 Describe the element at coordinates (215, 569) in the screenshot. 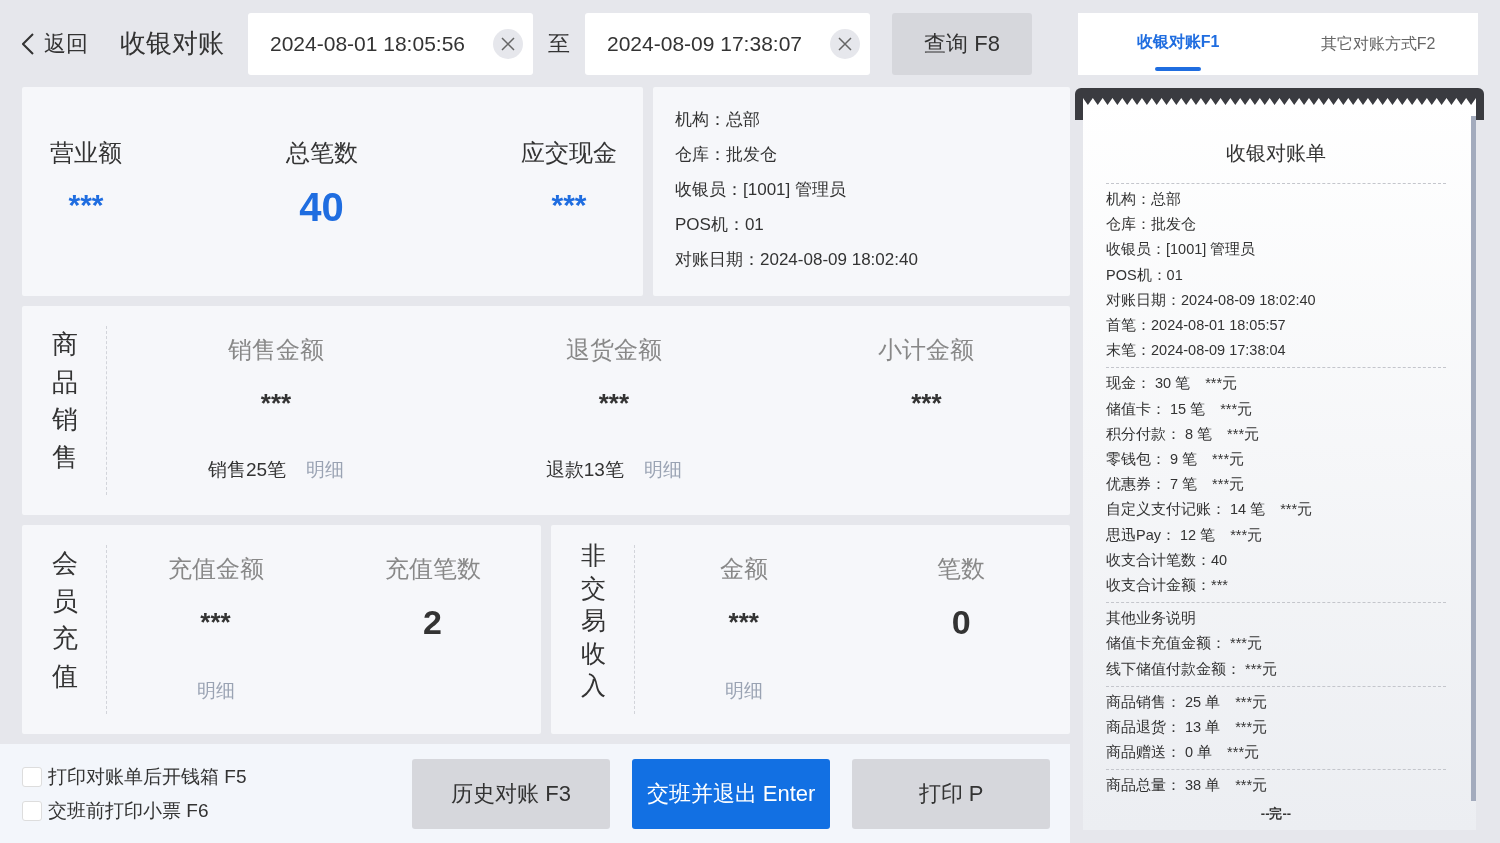

I see `column-label: 充值金额` at that location.